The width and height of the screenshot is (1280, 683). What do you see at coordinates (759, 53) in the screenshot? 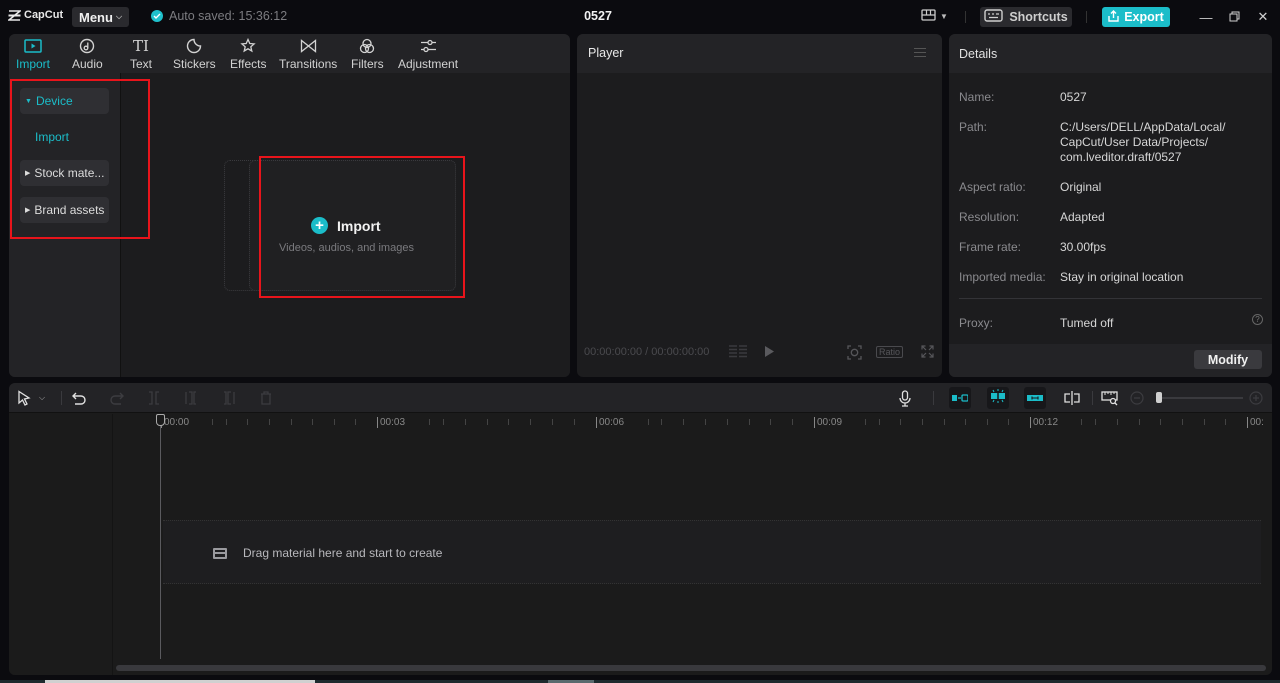
I see `player-header: Player` at bounding box center [759, 53].